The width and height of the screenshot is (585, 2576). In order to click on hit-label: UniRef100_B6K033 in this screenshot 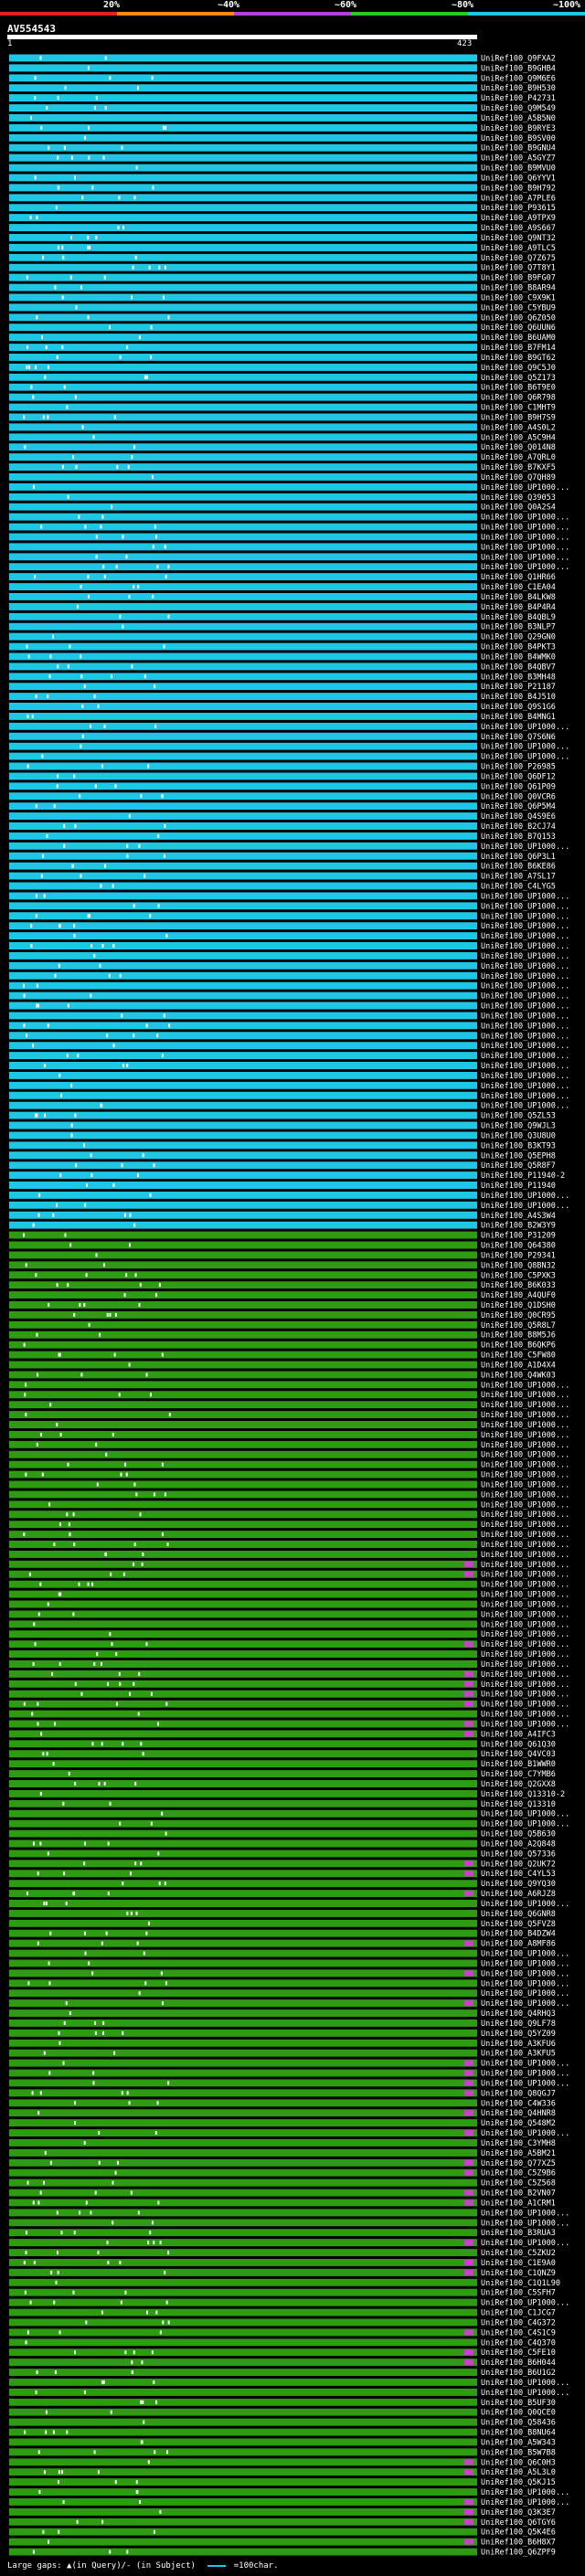, I will do `click(518, 1285)`.